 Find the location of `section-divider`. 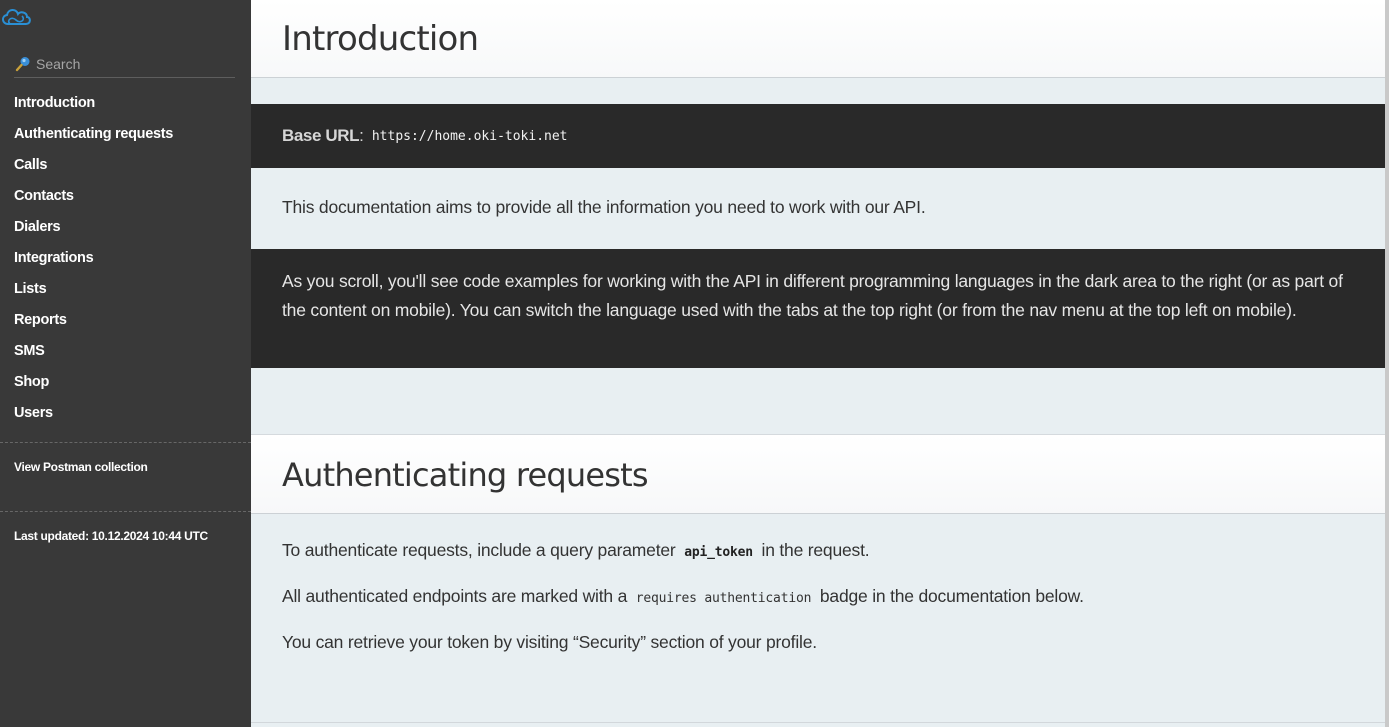

section-divider is located at coordinates (818, 722).